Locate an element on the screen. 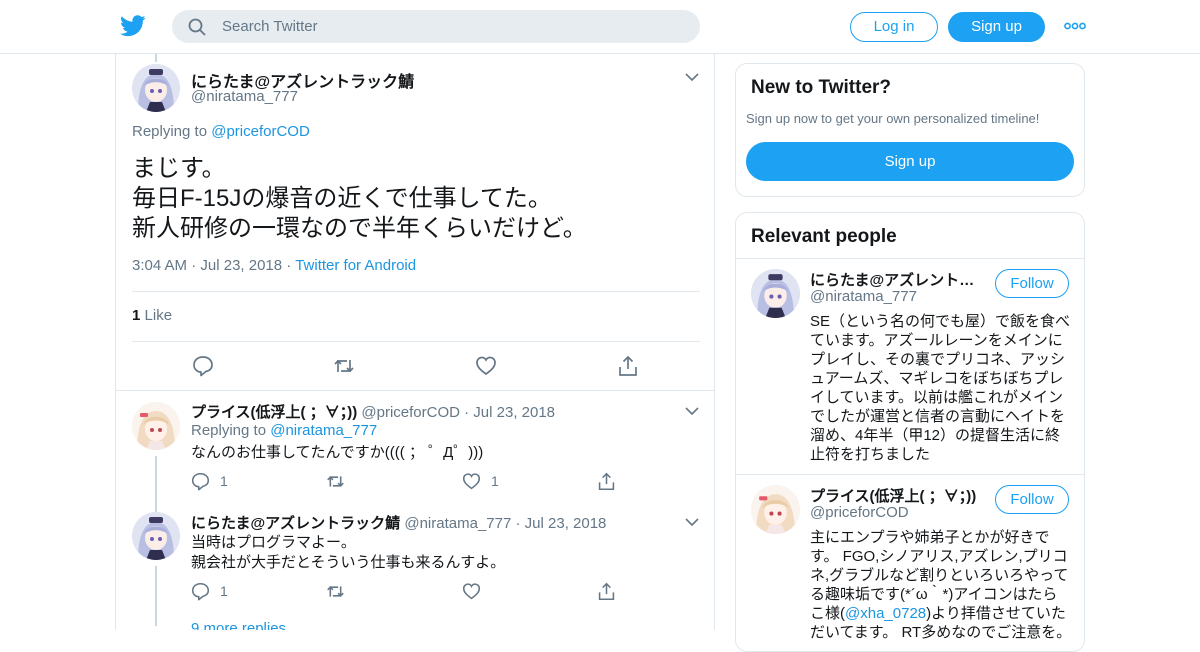 The height and width of the screenshot is (652, 1200). tweet-text-line: まじす。 is located at coordinates (179, 168).